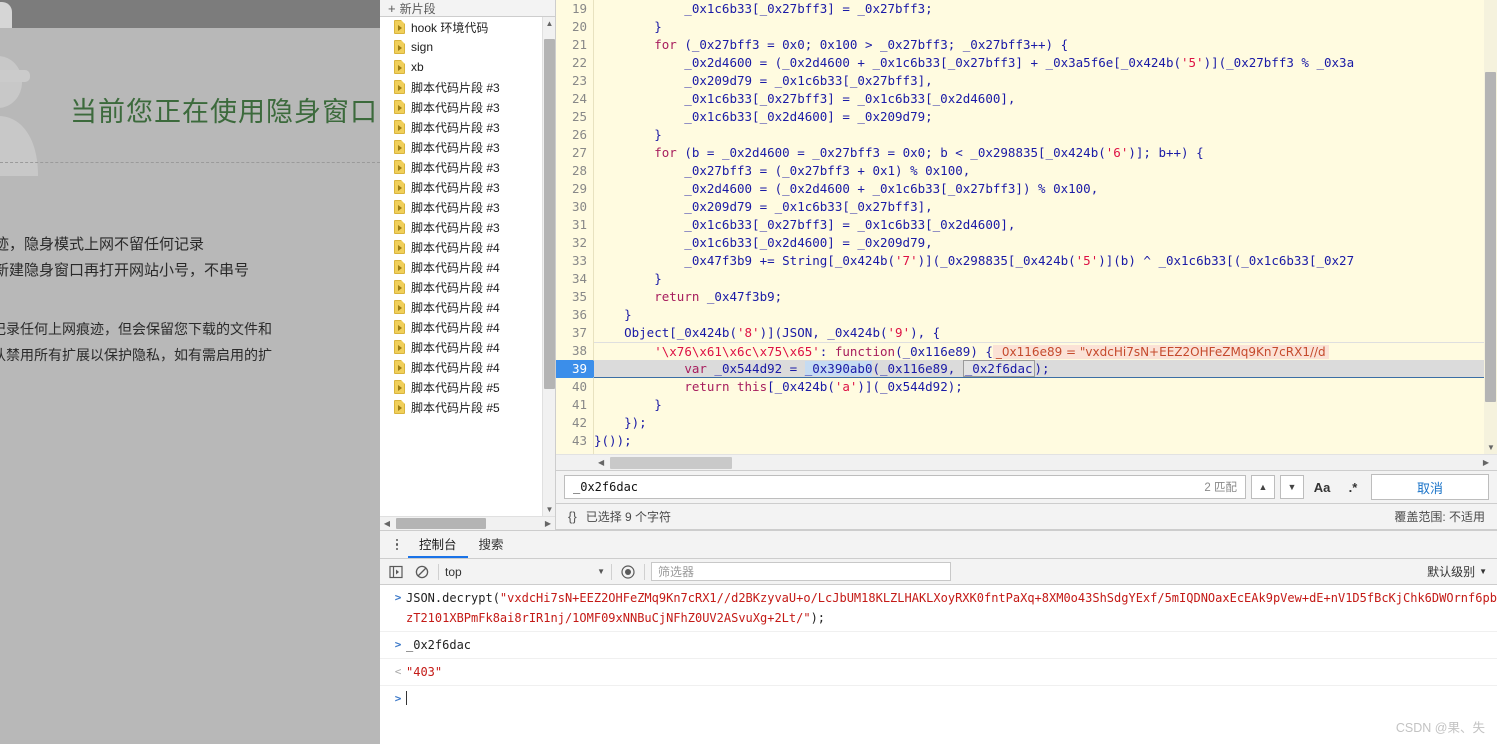  Describe the element at coordinates (801, 571) in the screenshot. I see `console-filter-input: 筛选器` at that location.